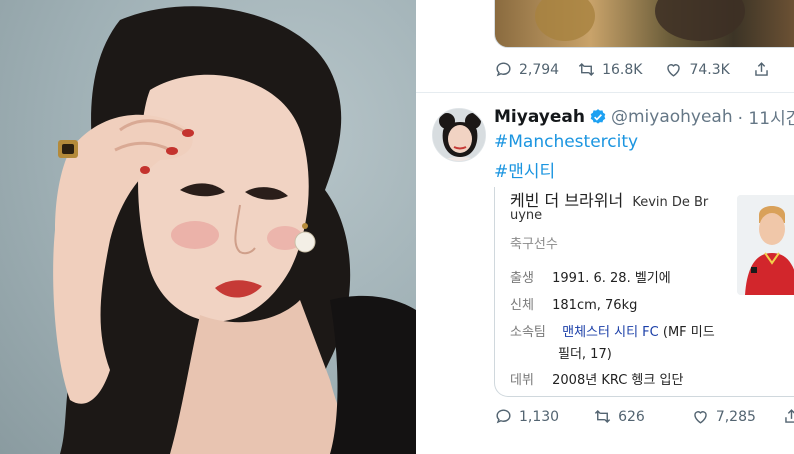  I want to click on retweet-button: 626, so click(619, 416).